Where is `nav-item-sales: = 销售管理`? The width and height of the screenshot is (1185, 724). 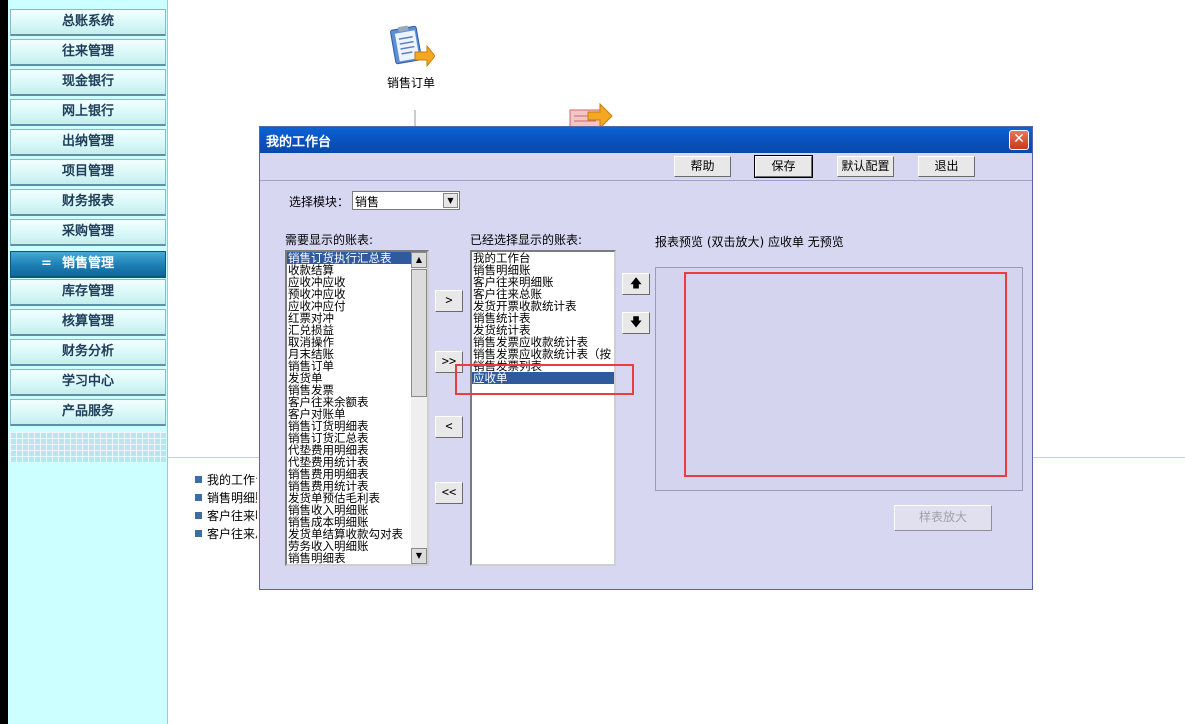
nav-item-sales: = 销售管理 is located at coordinates (88, 264).